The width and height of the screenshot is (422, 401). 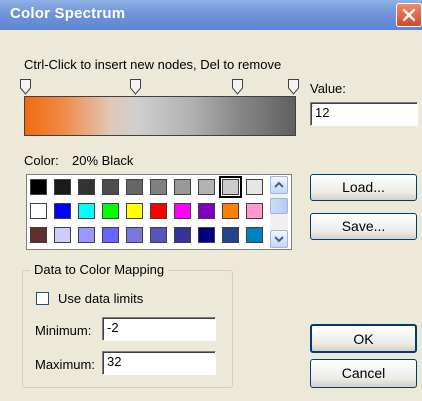 What do you see at coordinates (42, 298) in the screenshot?
I see `use-data-limits-checkbox` at bounding box center [42, 298].